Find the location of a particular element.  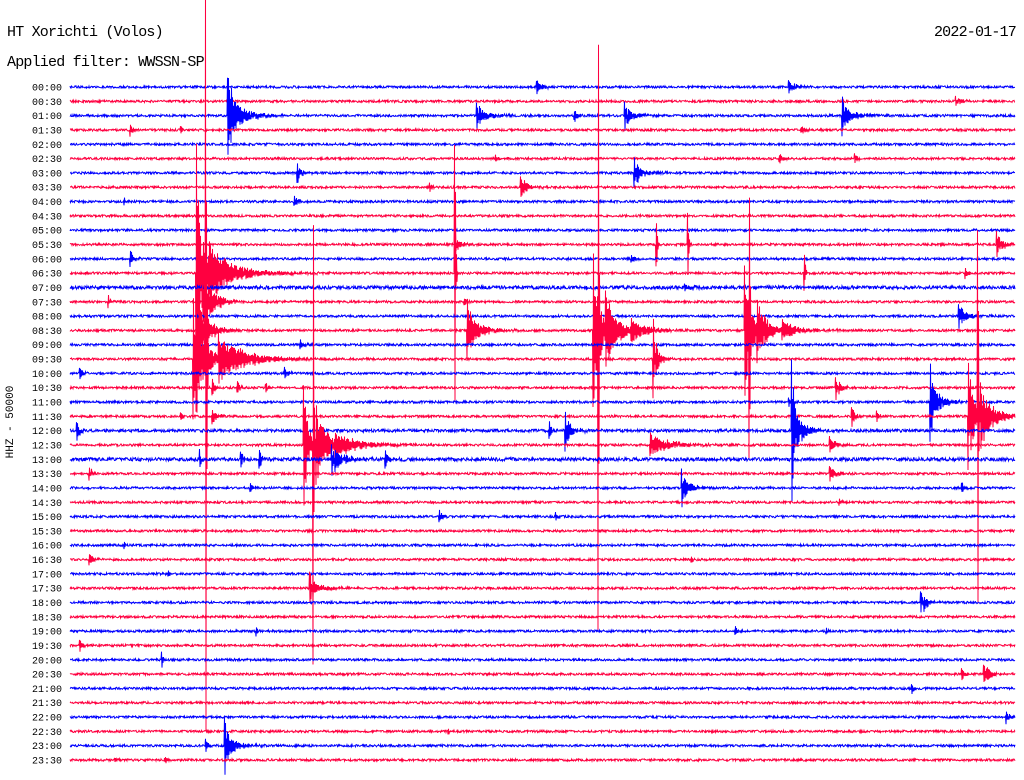

time-label: 07:00 is located at coordinates (47, 289).